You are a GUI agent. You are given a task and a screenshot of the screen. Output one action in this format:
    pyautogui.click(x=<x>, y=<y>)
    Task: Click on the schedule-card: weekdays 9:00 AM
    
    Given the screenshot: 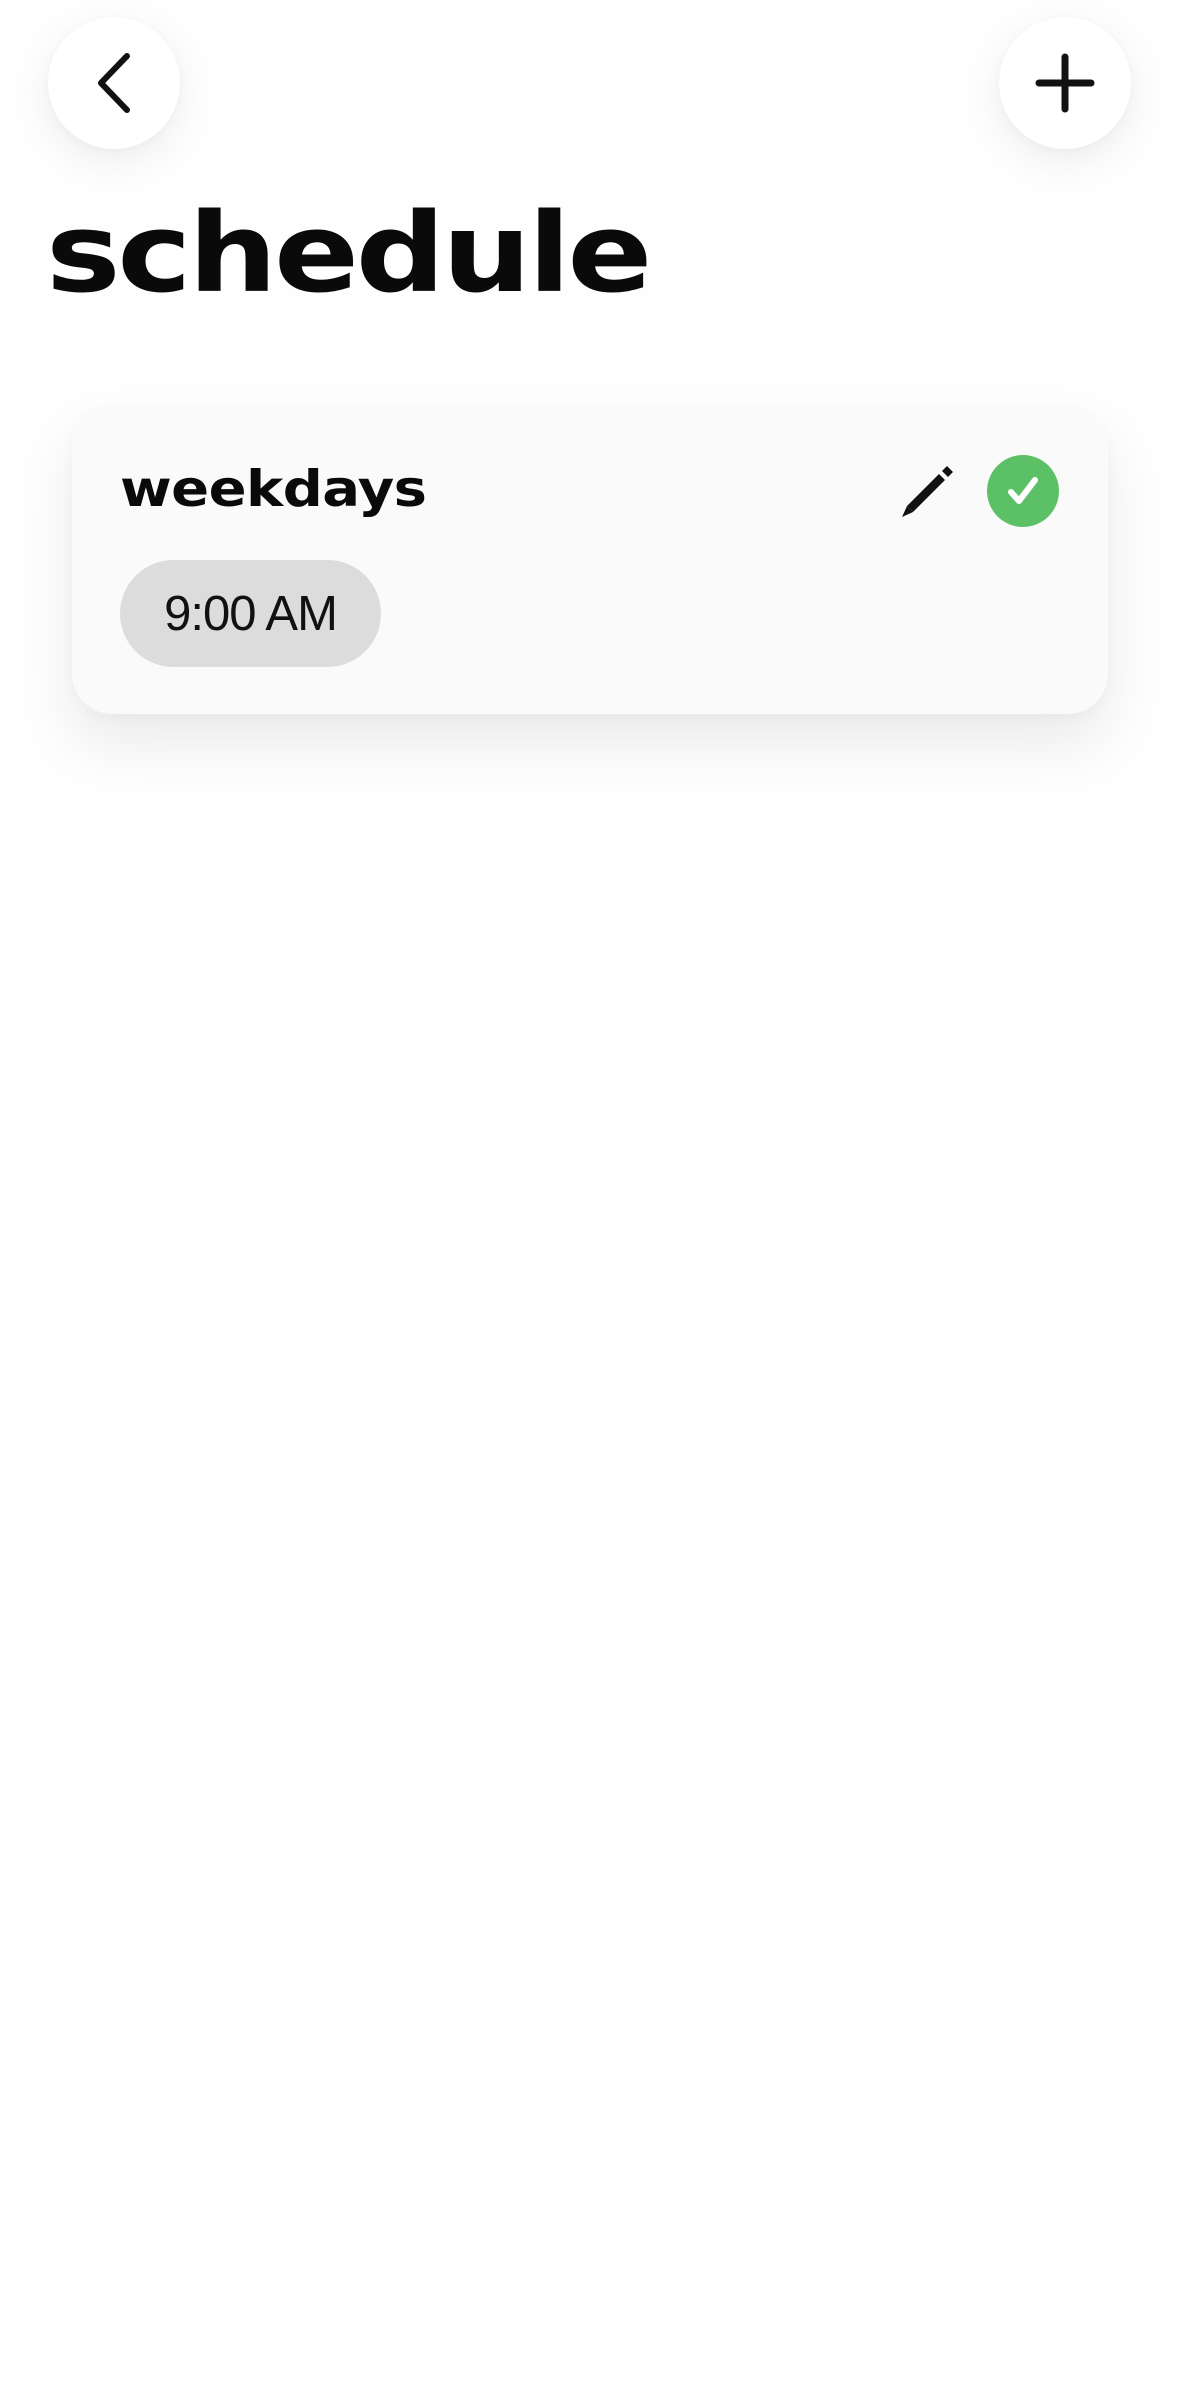 What is the action you would take?
    pyautogui.click(x=590, y=560)
    